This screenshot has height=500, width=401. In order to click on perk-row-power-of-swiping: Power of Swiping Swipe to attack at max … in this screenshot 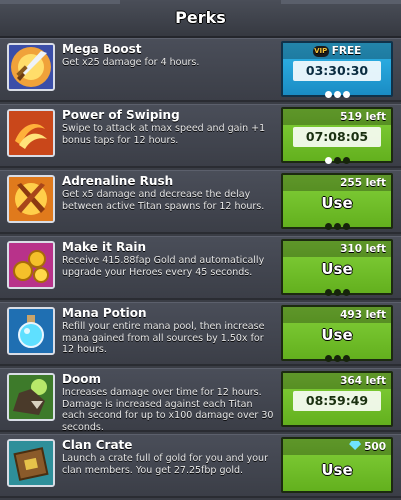, I will do `click(200, 136)`.